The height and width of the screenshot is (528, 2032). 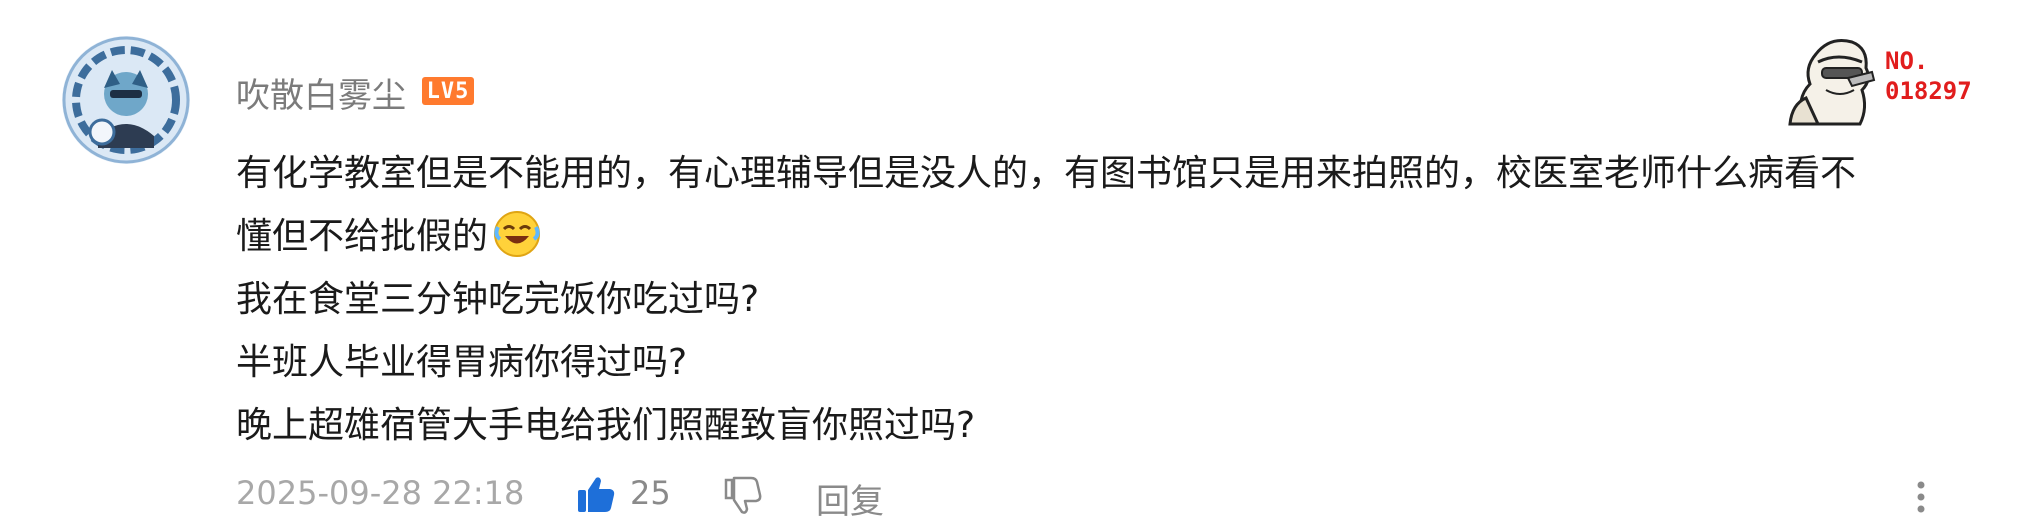 What do you see at coordinates (596, 494) in the screenshot?
I see `thumbs-up-icon` at bounding box center [596, 494].